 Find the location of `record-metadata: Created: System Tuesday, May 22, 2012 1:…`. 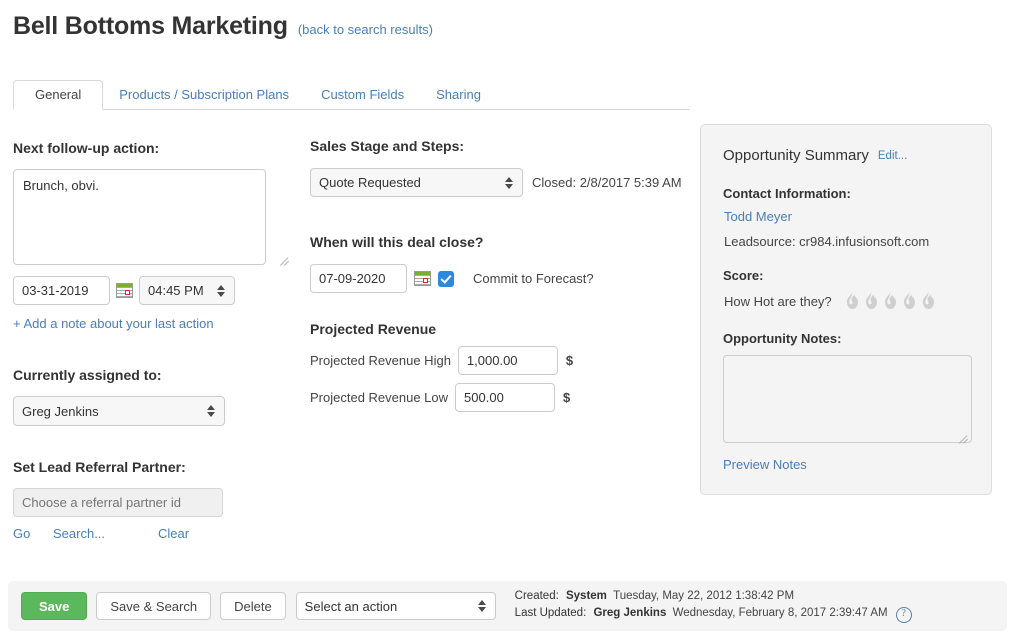

record-metadata: Created: System Tuesday, May 22, 2012 1:… is located at coordinates (713, 606).